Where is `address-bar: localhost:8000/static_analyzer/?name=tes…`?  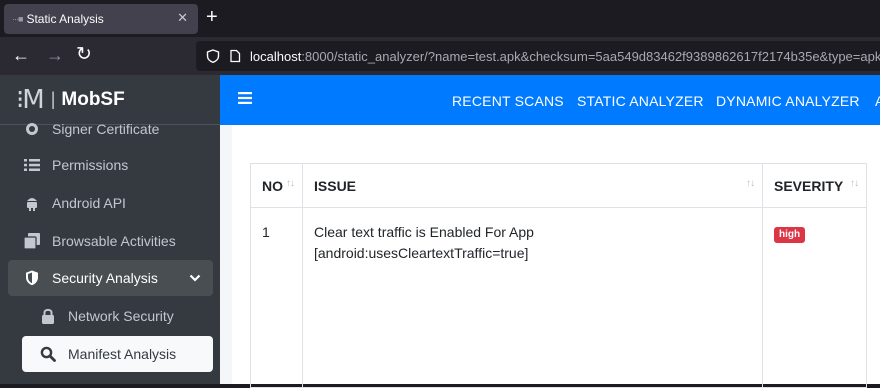 address-bar: localhost:8000/static_analyzer/?name=tes… is located at coordinates (538, 56).